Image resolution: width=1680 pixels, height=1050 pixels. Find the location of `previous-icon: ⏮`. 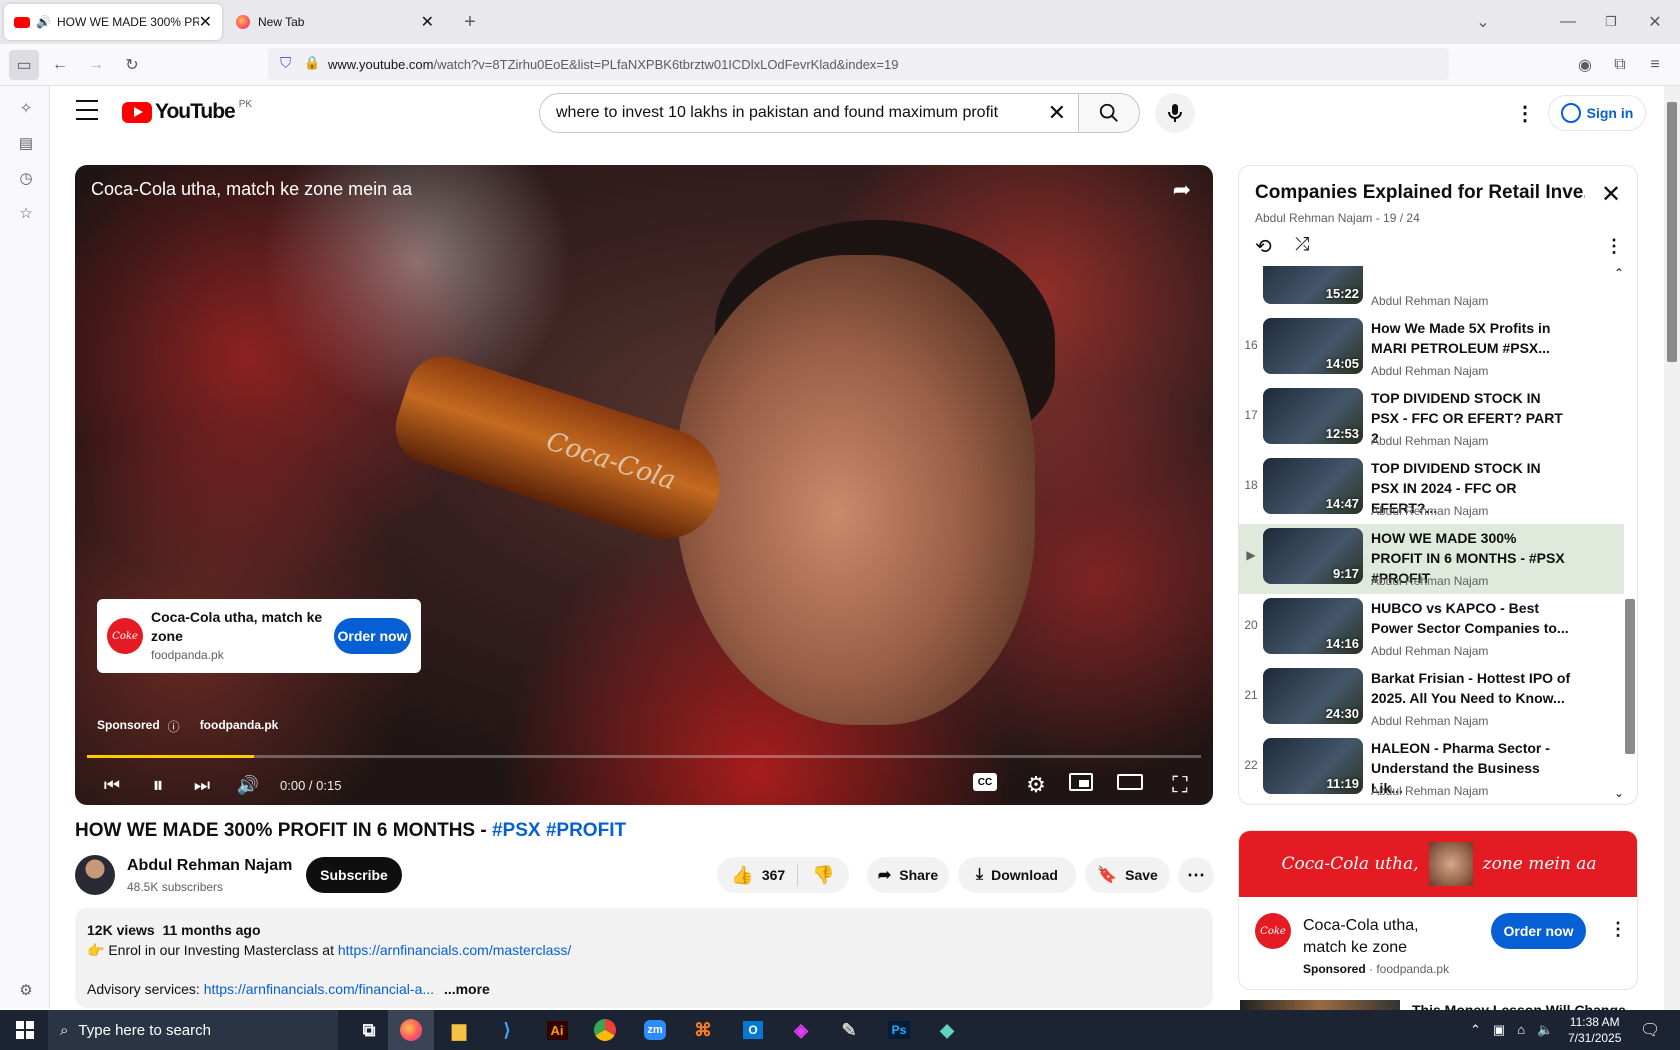

previous-icon: ⏮ is located at coordinates (112, 785).